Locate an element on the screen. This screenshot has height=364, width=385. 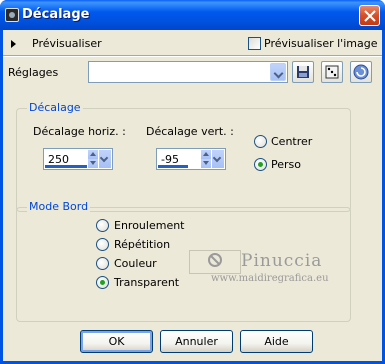
radio-perso is located at coordinates (260, 164).